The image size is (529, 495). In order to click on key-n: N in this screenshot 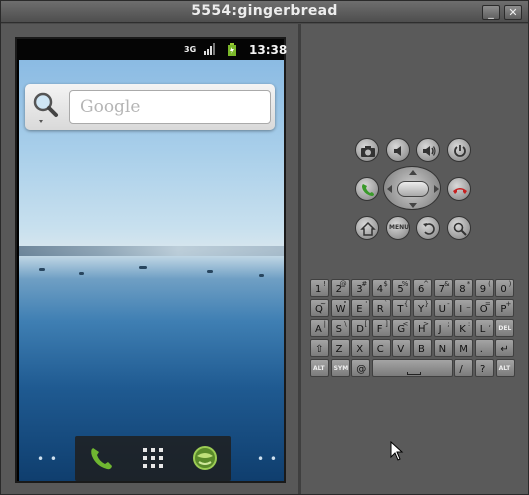, I will do `click(443, 348)`.